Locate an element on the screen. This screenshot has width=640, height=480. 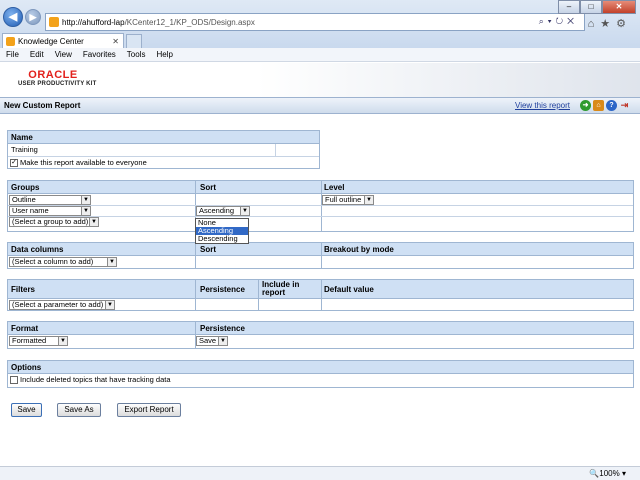
format-header: Format Persistence is located at coordinates (320, 328).